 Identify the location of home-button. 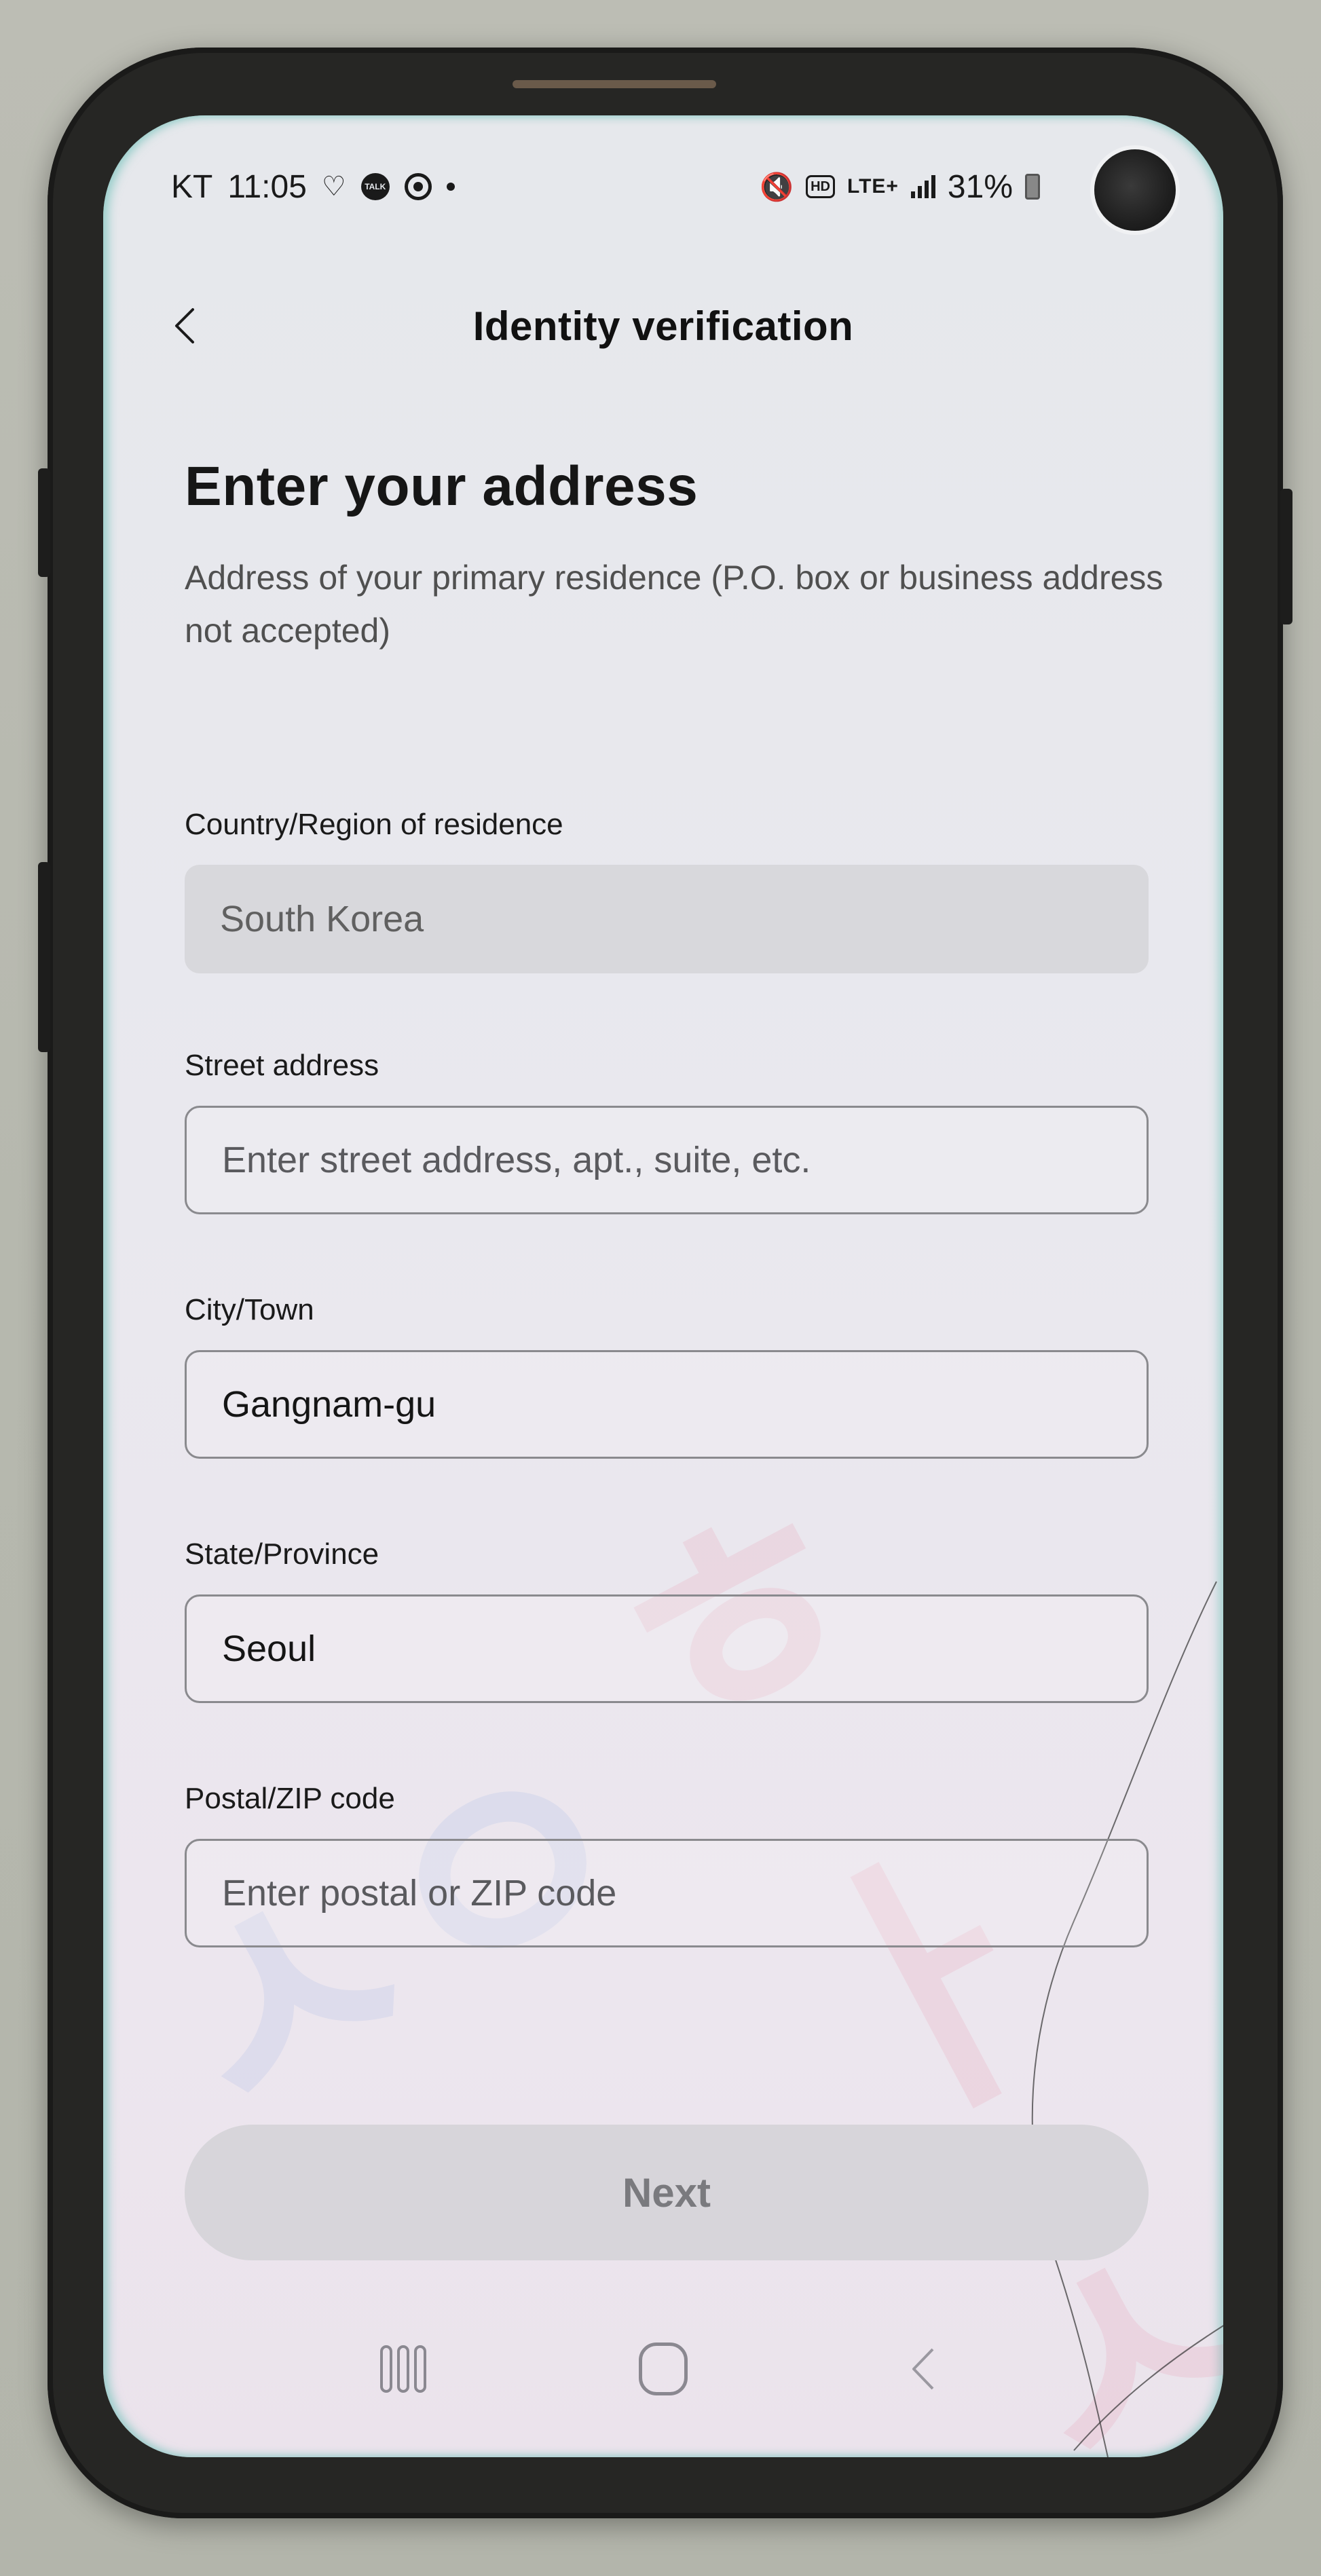
(663, 2369).